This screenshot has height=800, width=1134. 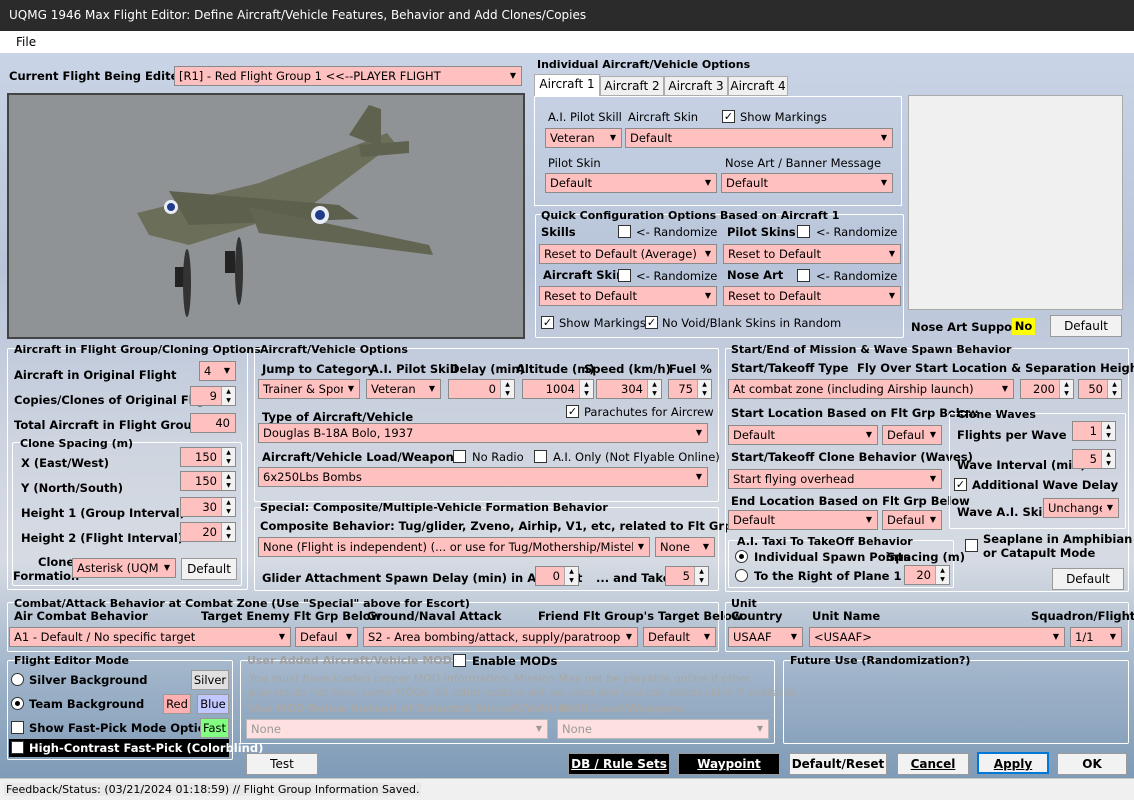 I want to click on tab-aircraft-1: Aircraft 1, so click(x=567, y=85).